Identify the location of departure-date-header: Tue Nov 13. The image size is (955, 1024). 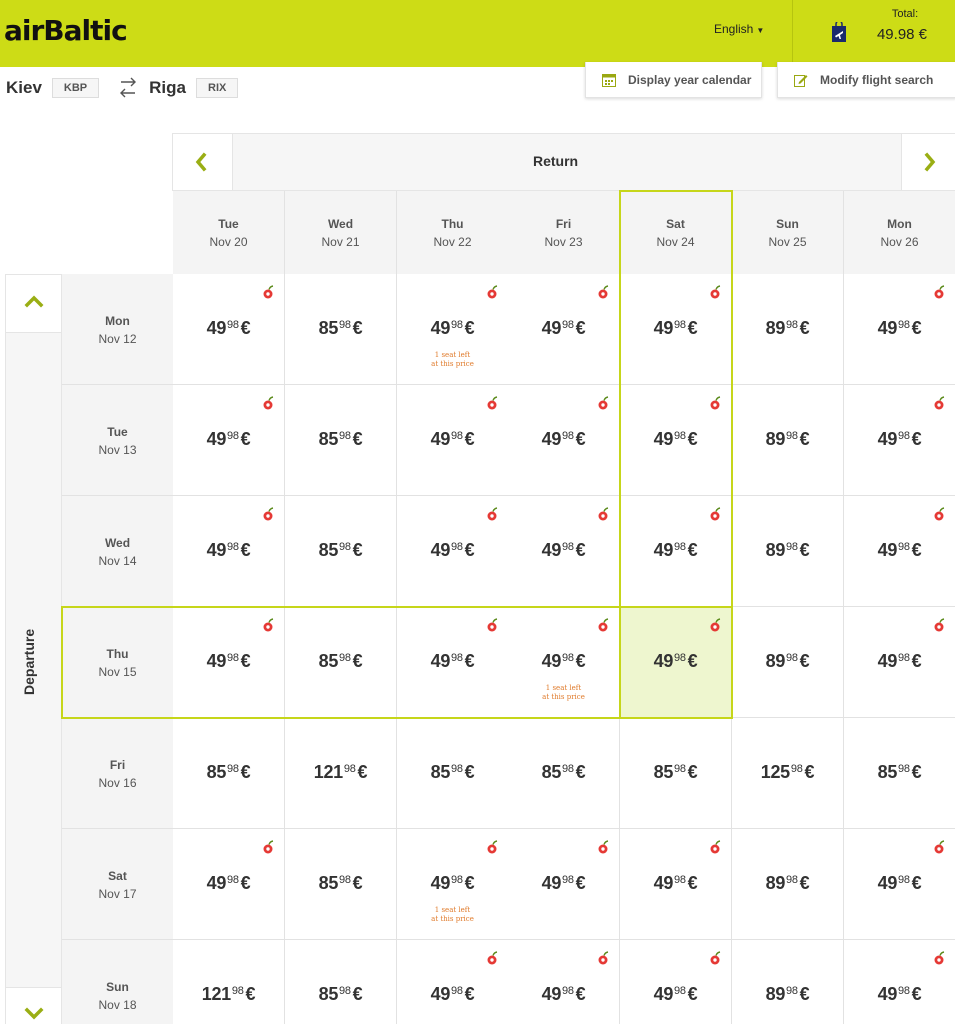
(117, 440).